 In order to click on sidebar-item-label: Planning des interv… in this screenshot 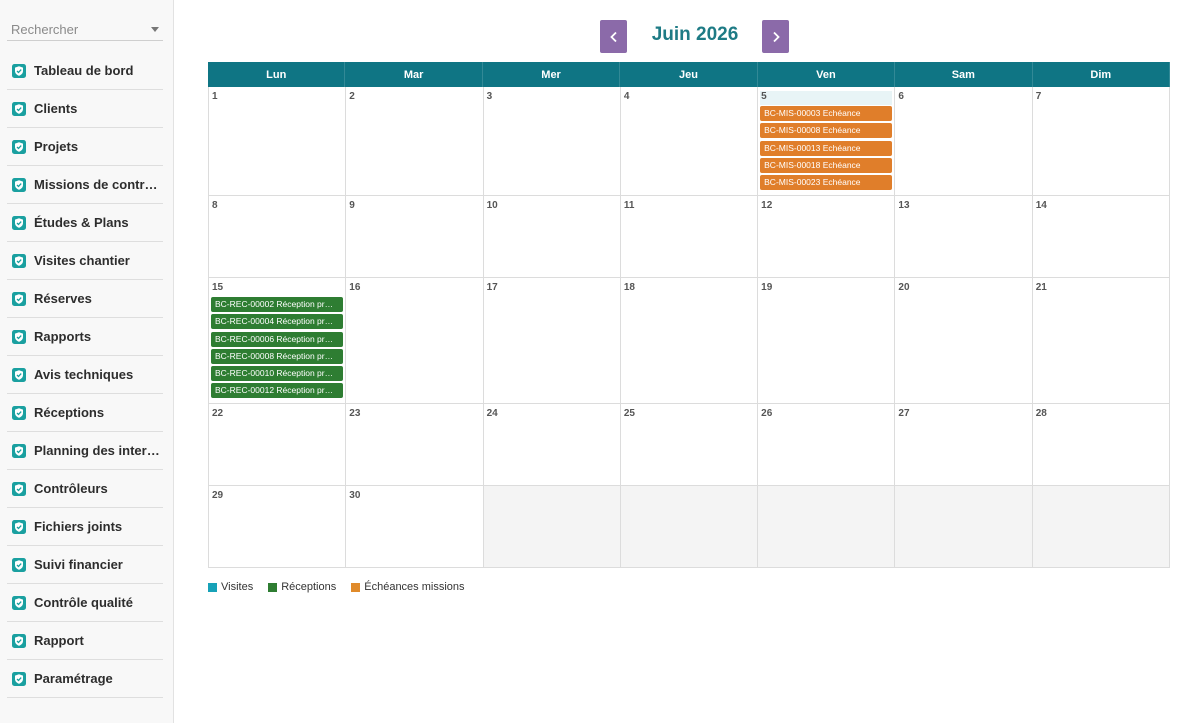, I will do `click(98, 450)`.